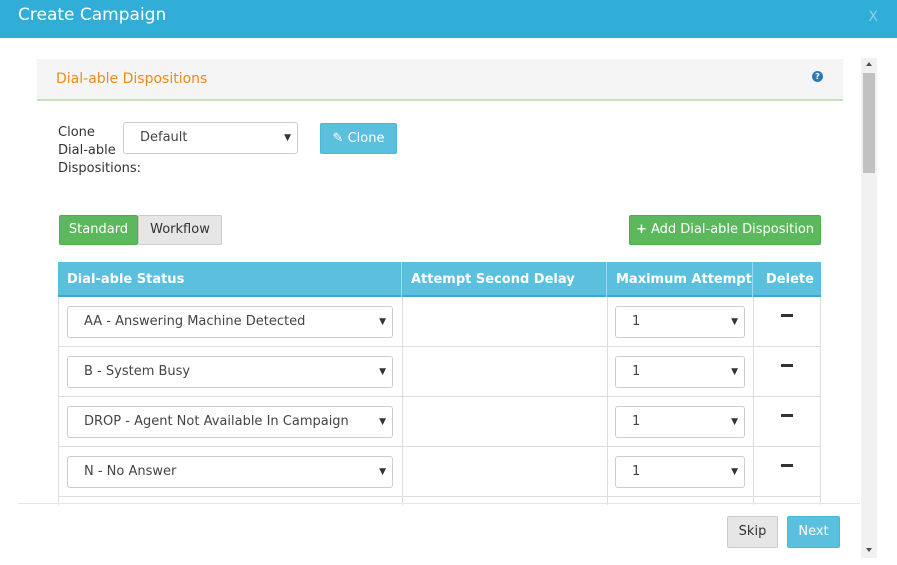  Describe the element at coordinates (439, 372) in the screenshot. I see `table-row: B - System Busy ▼ 1 ▼` at that location.